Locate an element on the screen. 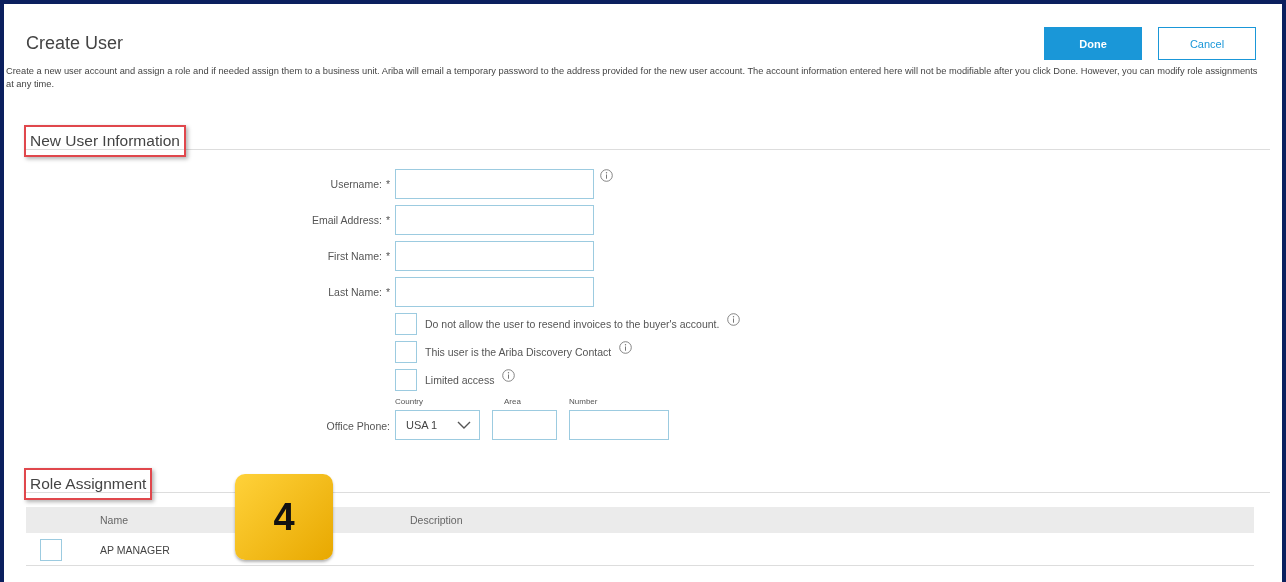  field-label: Office Phone: is located at coordinates (358, 426).